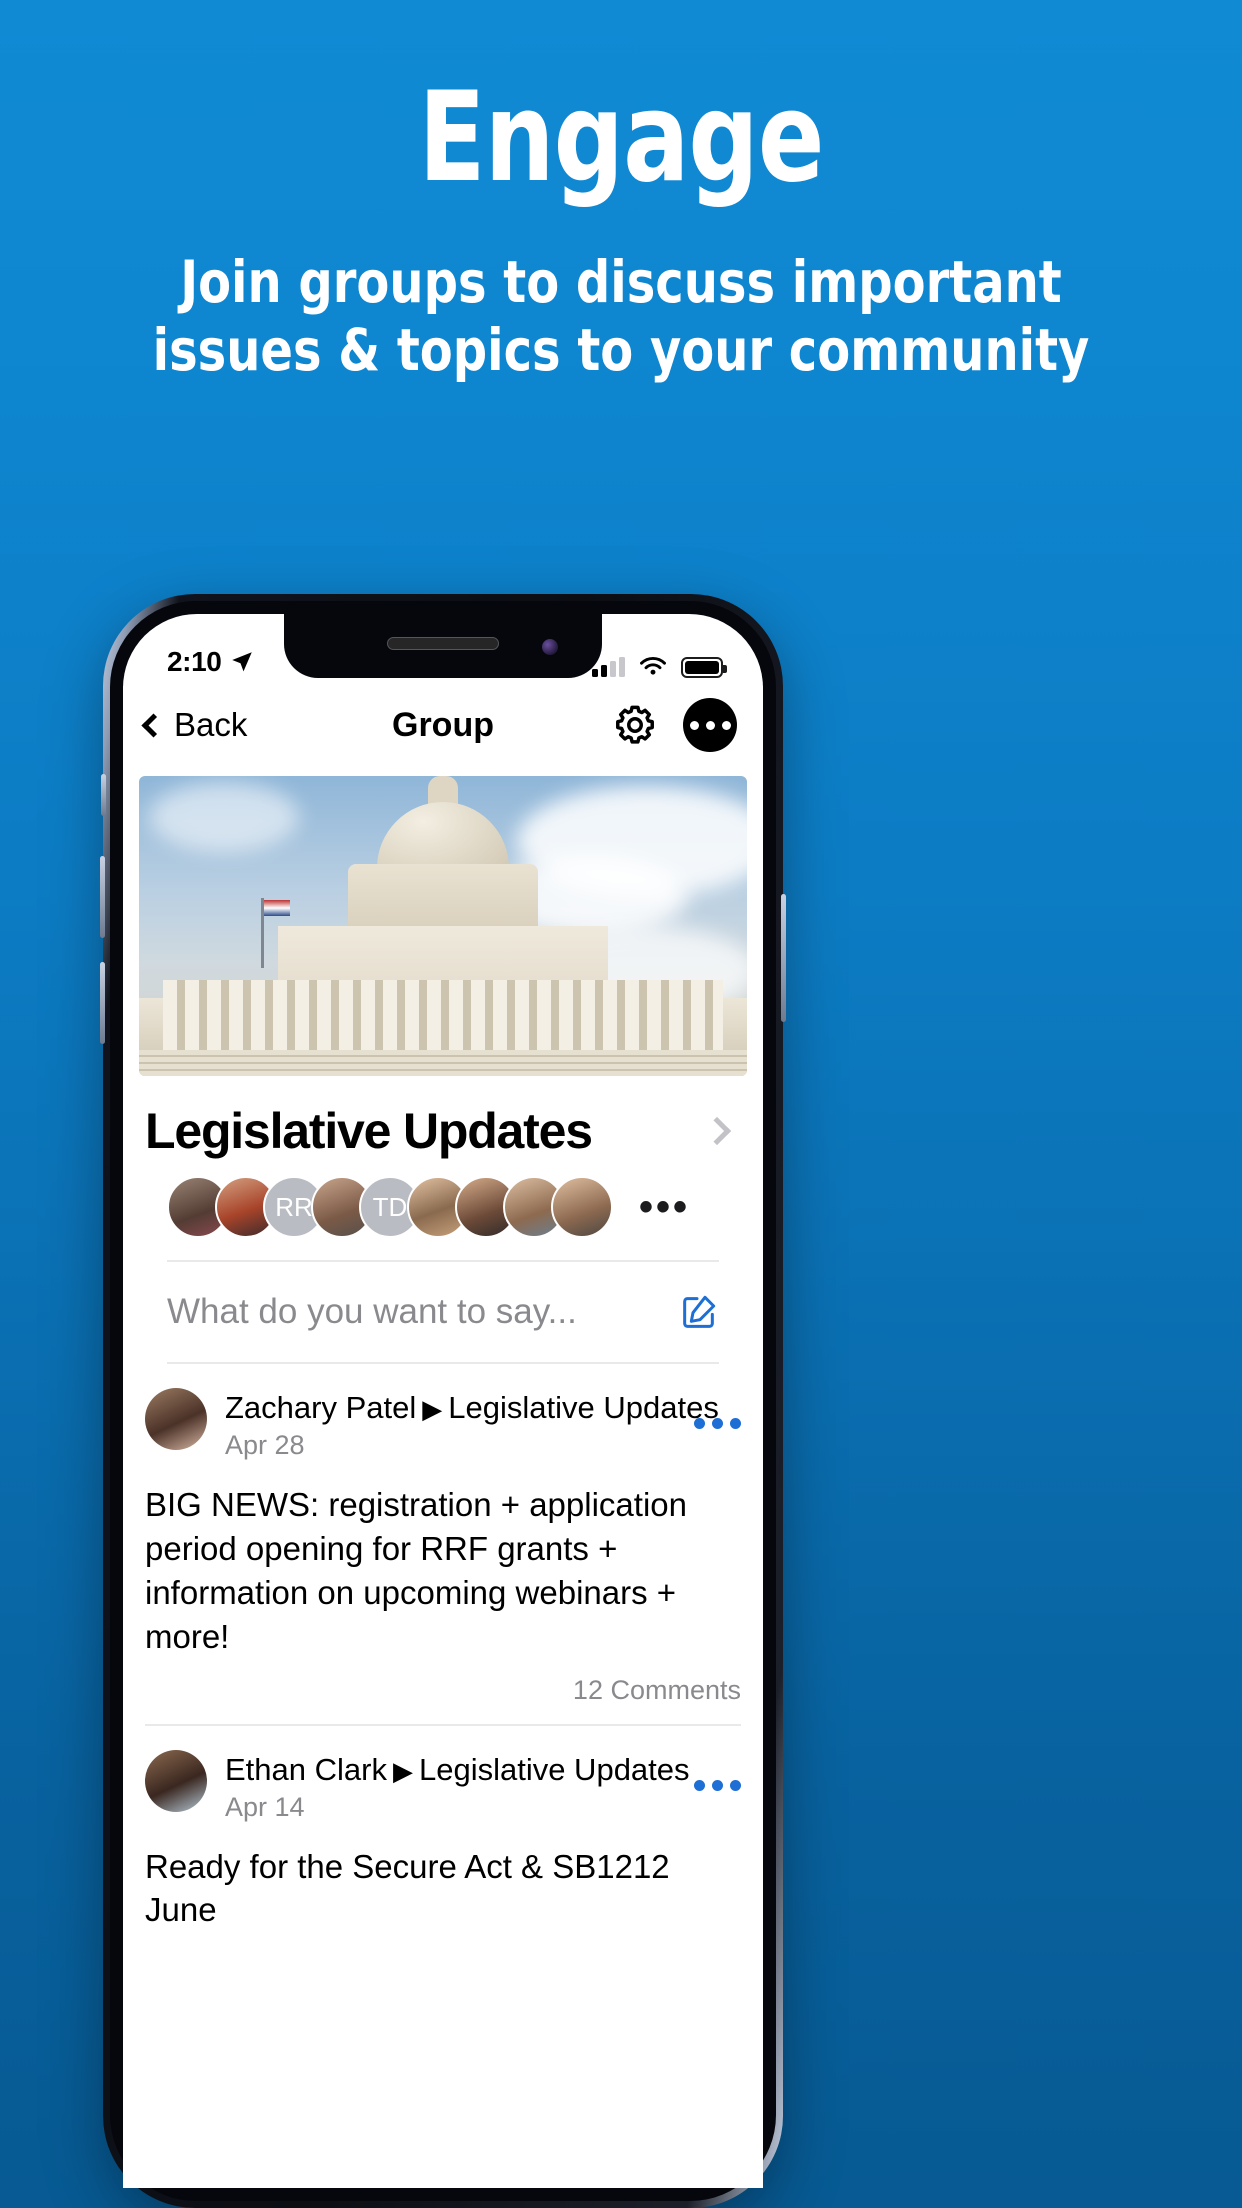 The width and height of the screenshot is (1242, 2208). I want to click on front-camera-icon, so click(550, 647).